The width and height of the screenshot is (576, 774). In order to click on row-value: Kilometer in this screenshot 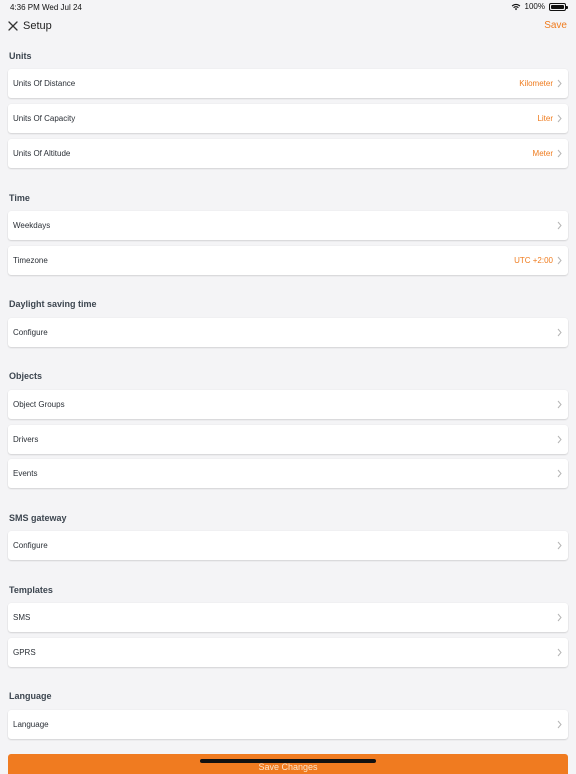, I will do `click(536, 83)`.